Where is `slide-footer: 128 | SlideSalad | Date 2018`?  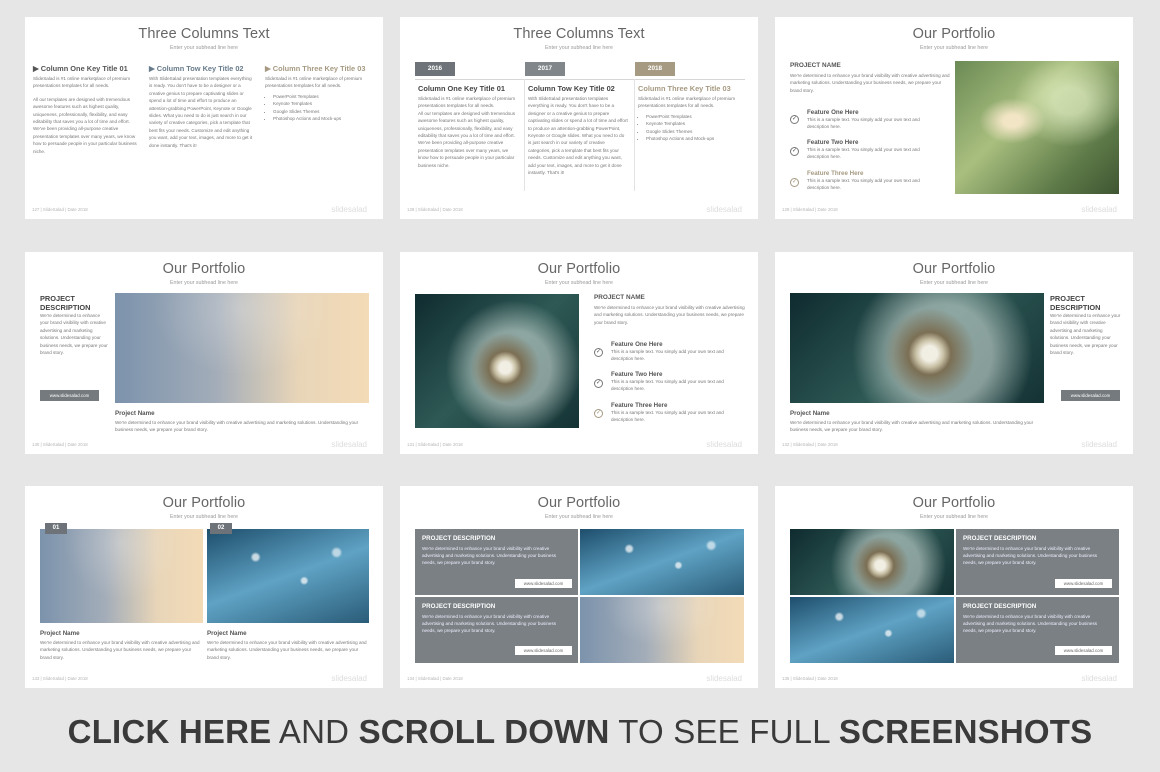
slide-footer: 128 | SlideSalad | Date 2018 is located at coordinates (435, 209).